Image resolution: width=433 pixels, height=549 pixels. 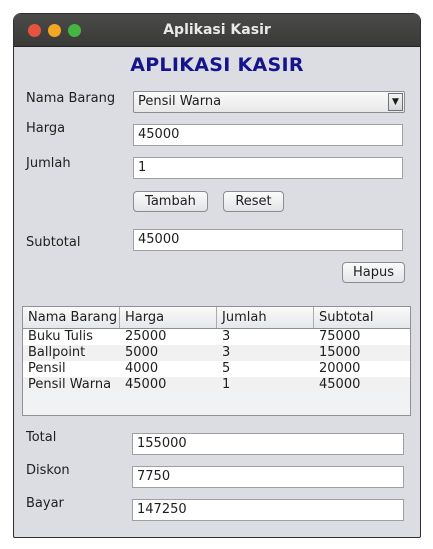 I want to click on table-cell: 5, so click(x=226, y=368).